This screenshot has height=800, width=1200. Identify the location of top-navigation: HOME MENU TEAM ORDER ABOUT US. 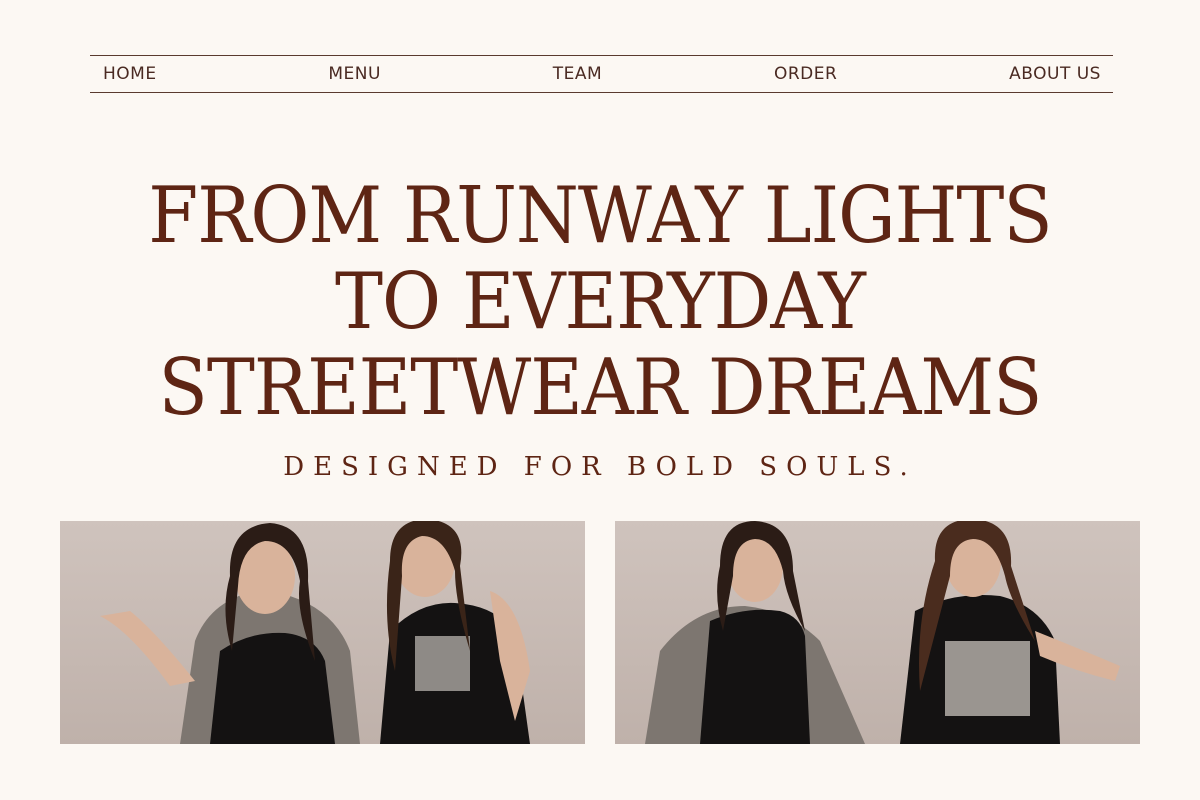
(601, 74).